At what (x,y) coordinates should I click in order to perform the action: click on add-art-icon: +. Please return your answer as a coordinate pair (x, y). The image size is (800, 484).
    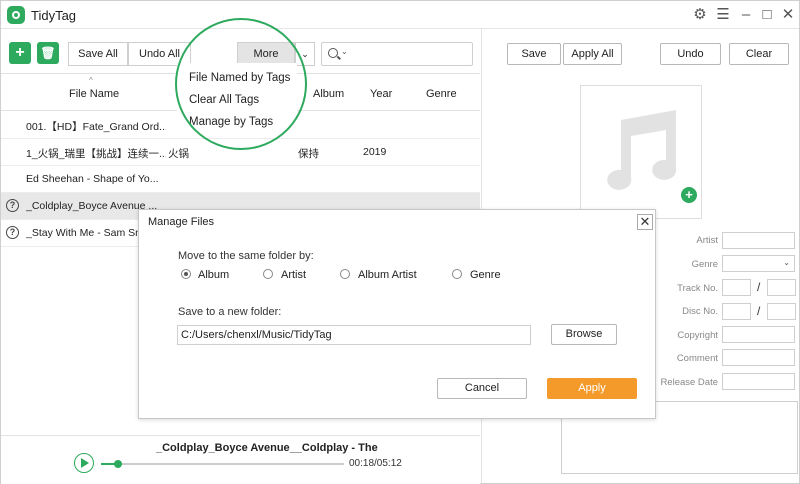
    Looking at the image, I should click on (689, 195).